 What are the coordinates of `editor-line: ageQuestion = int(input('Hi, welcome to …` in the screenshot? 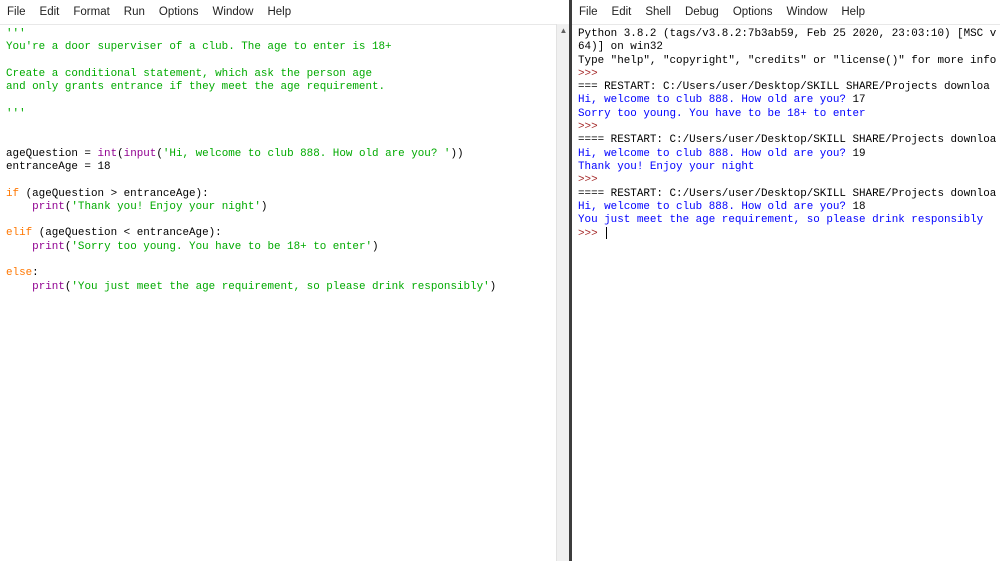 It's located at (281, 154).